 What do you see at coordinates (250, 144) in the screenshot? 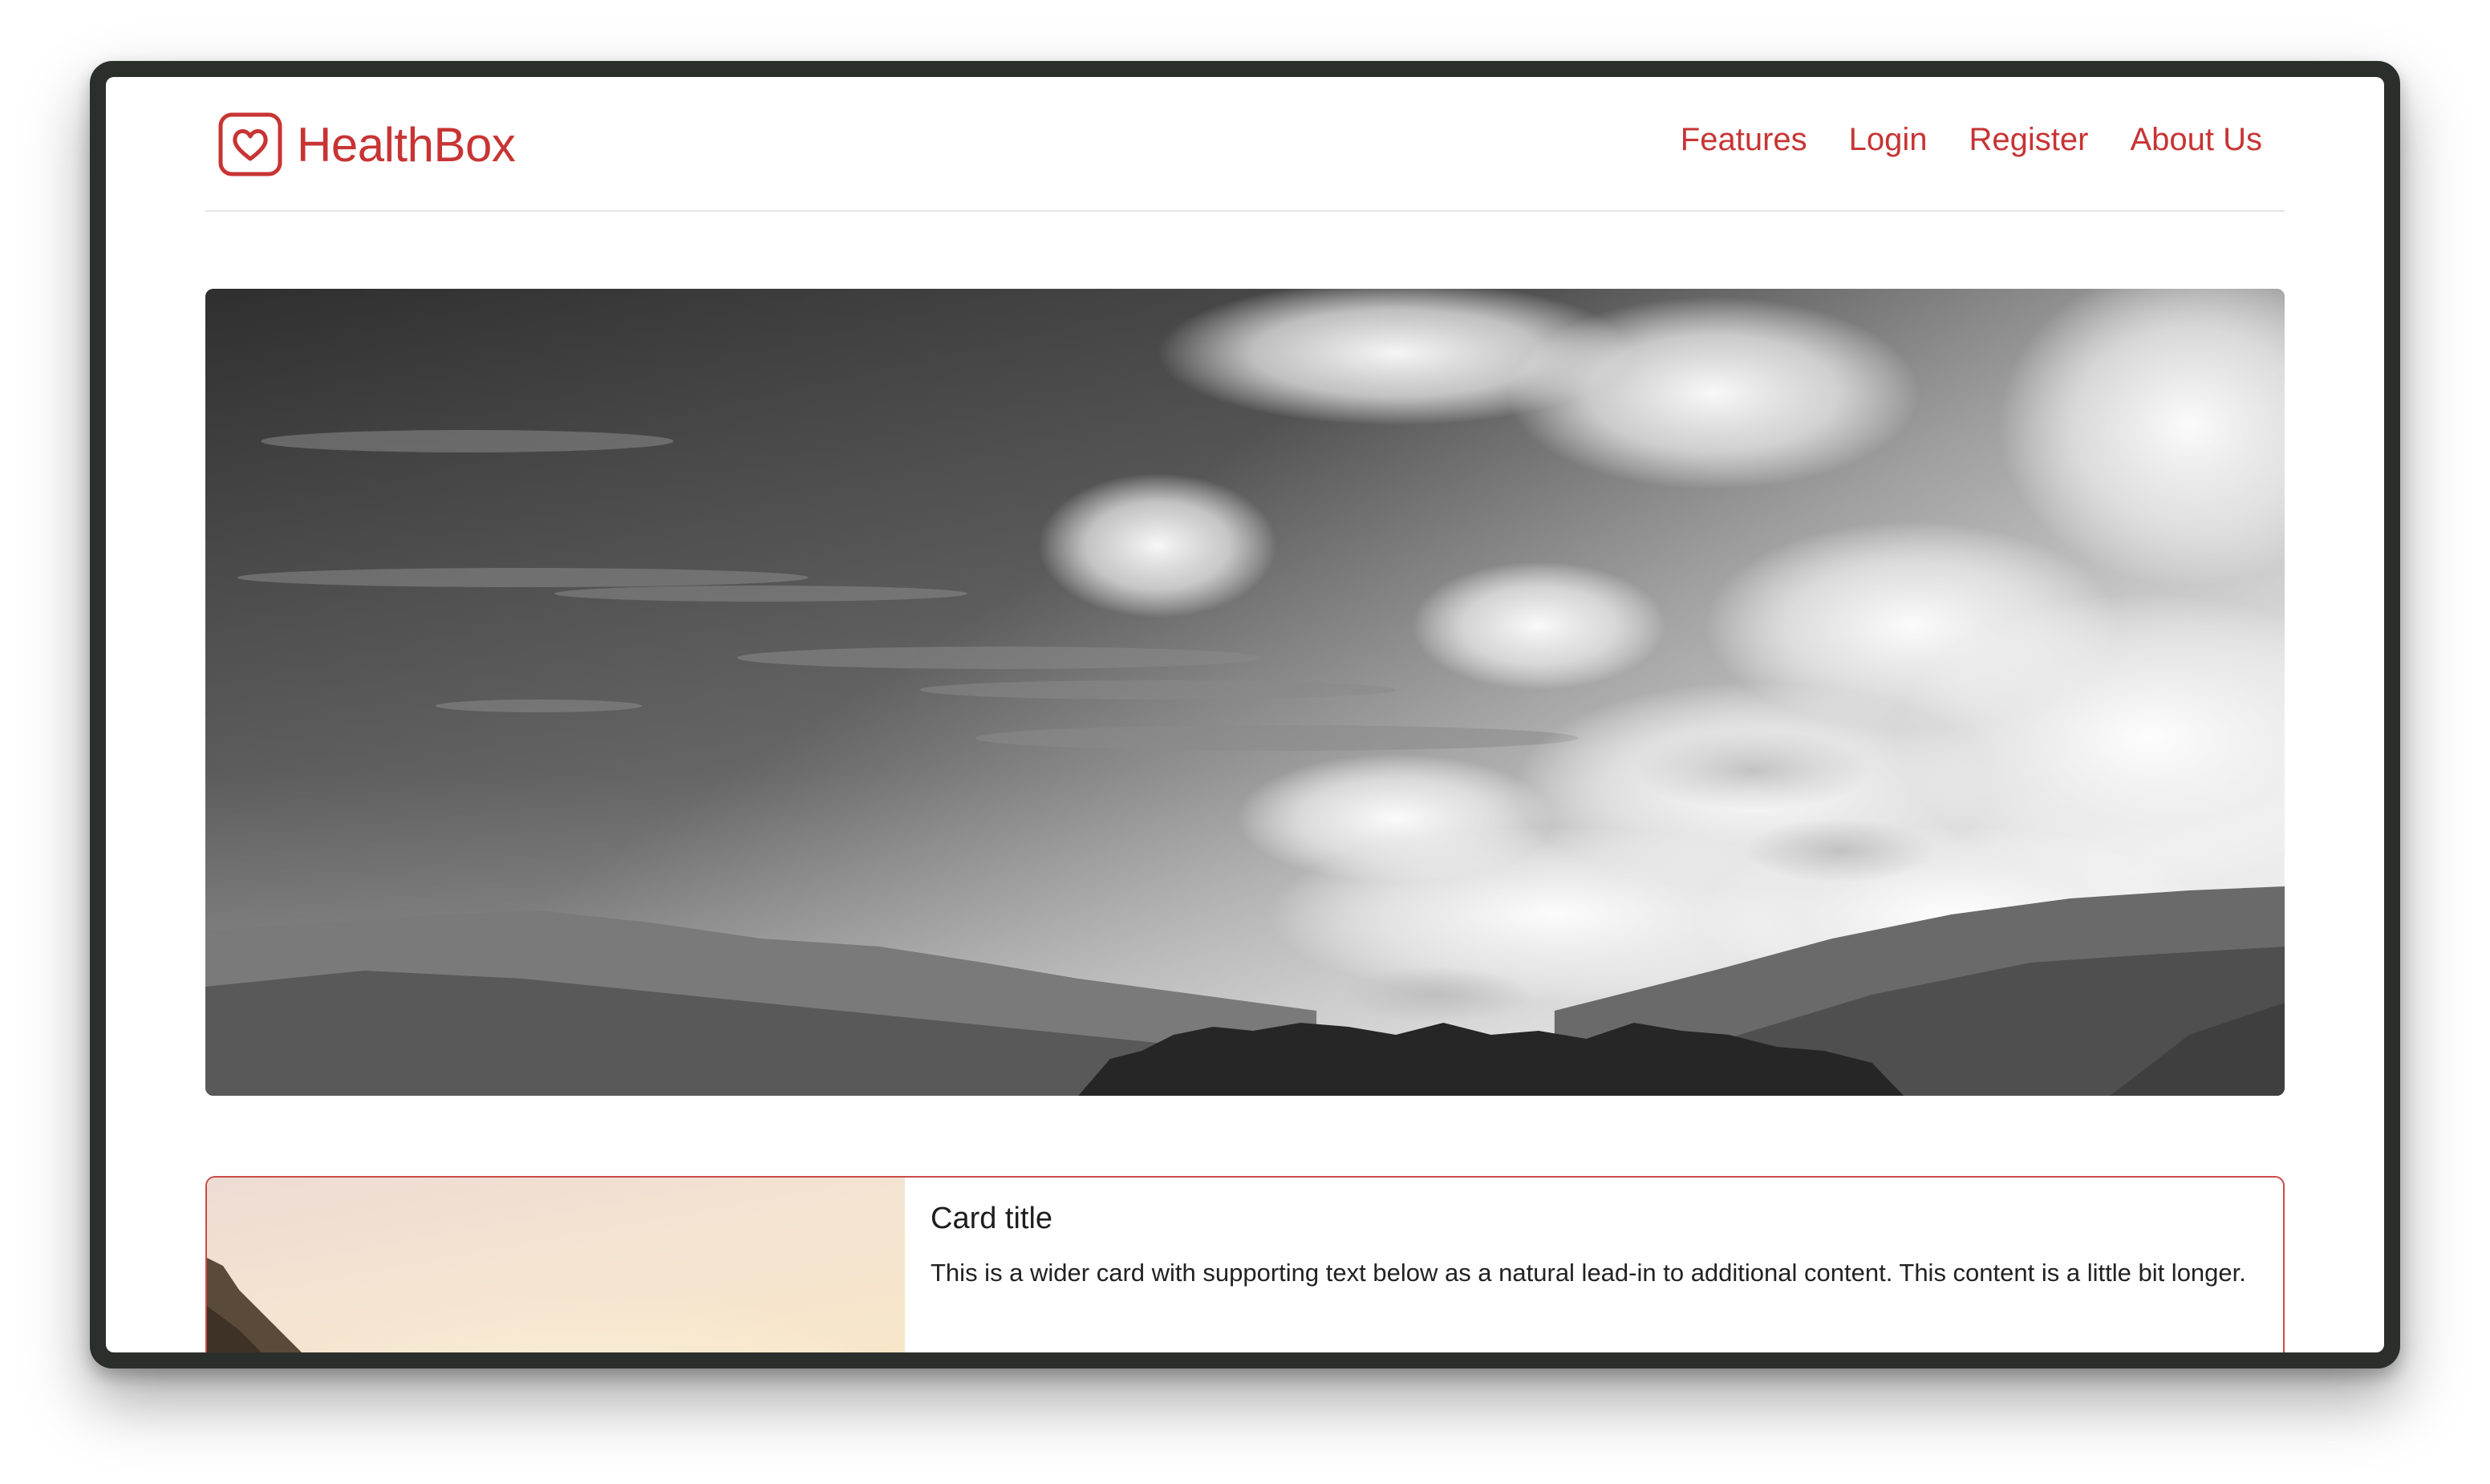
I see `heart-icon` at bounding box center [250, 144].